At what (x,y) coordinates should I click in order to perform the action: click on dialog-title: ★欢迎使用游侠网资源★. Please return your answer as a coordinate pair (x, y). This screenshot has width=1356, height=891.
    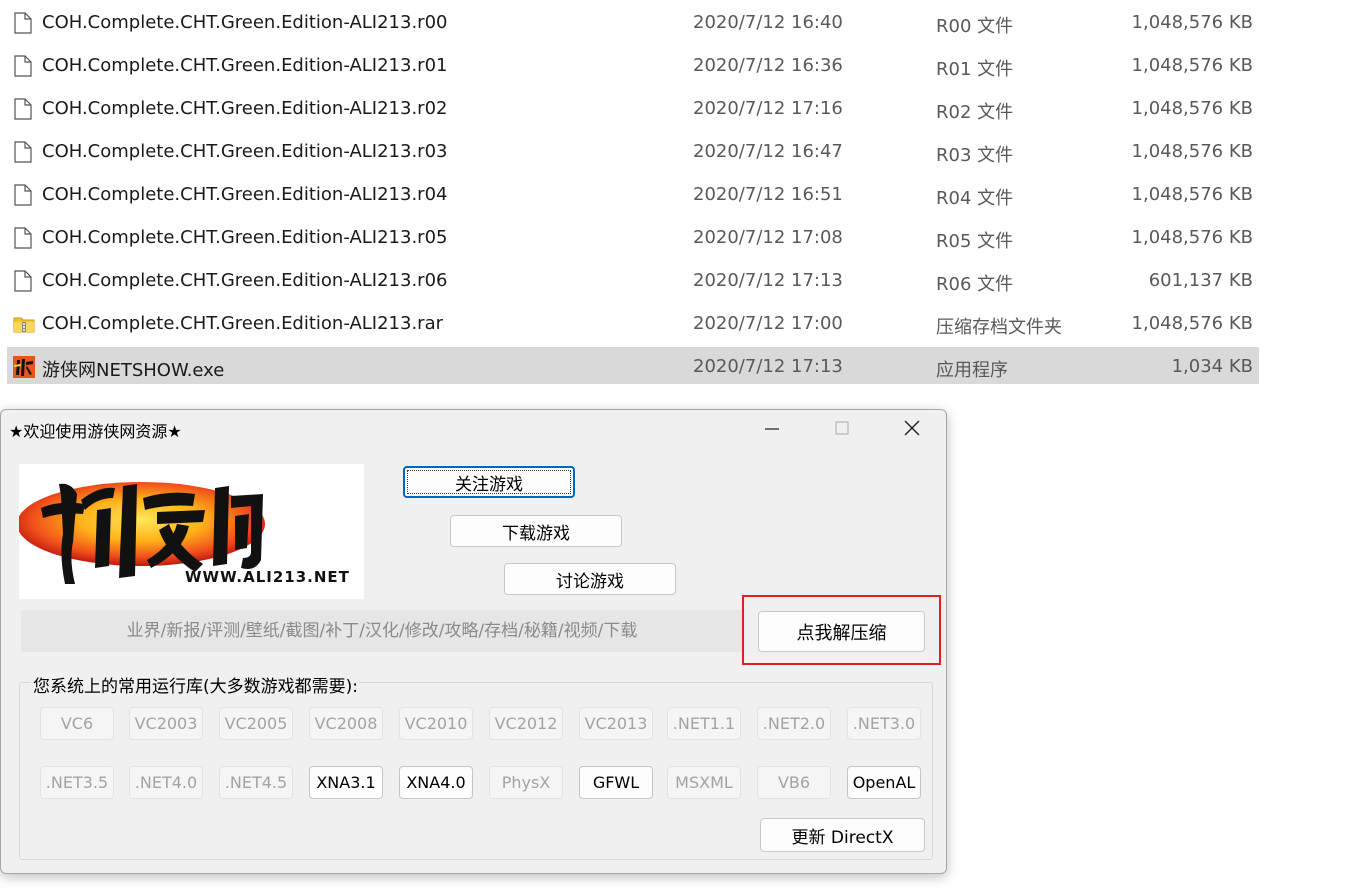
    Looking at the image, I should click on (95, 431).